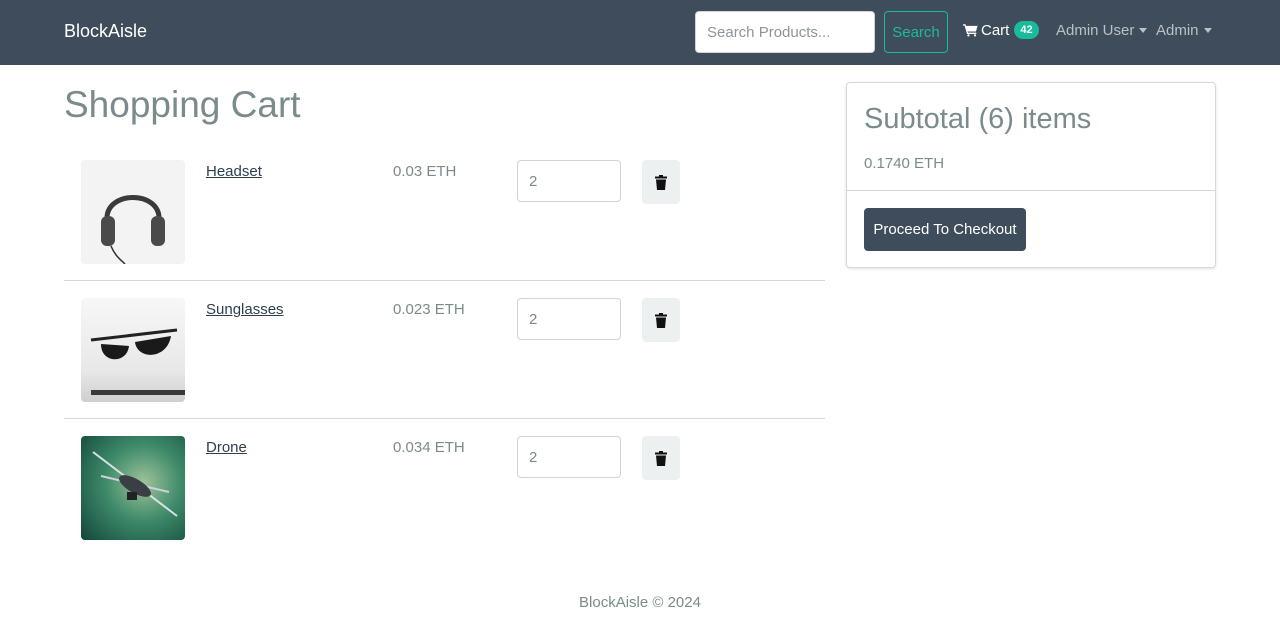 Image resolution: width=1280 pixels, height=644 pixels. I want to click on item-name-link: Headset, so click(234, 171).